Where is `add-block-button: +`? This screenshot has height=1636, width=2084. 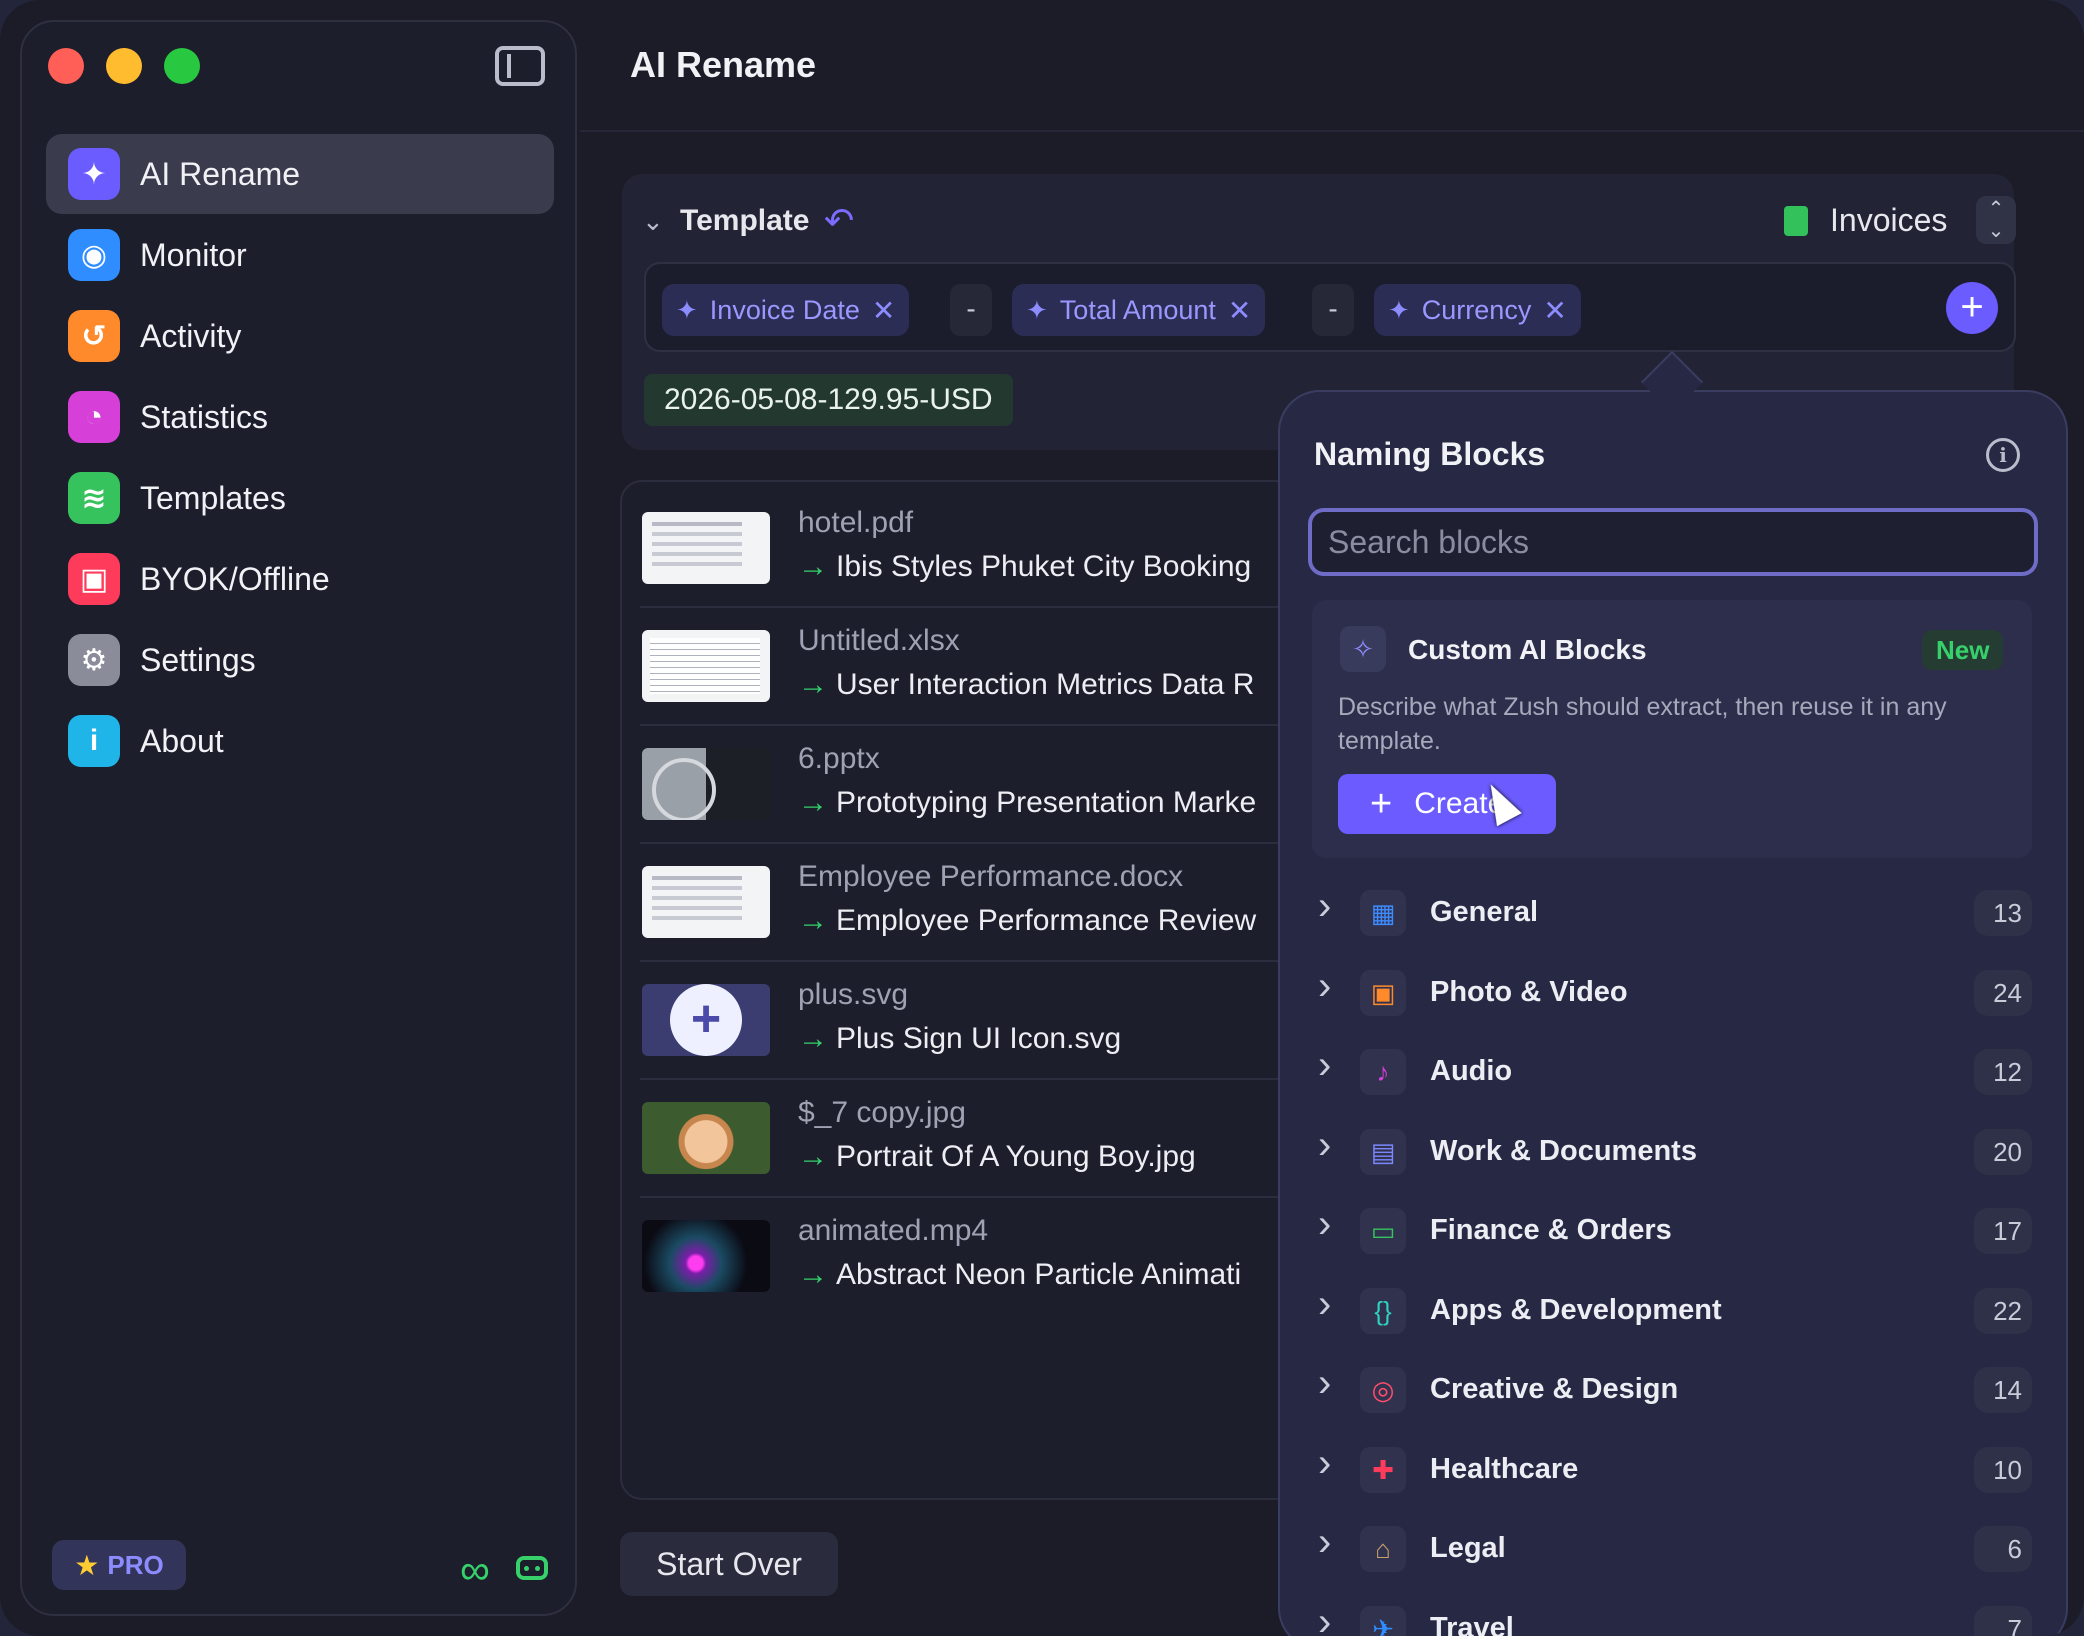
add-block-button: + is located at coordinates (1972, 308).